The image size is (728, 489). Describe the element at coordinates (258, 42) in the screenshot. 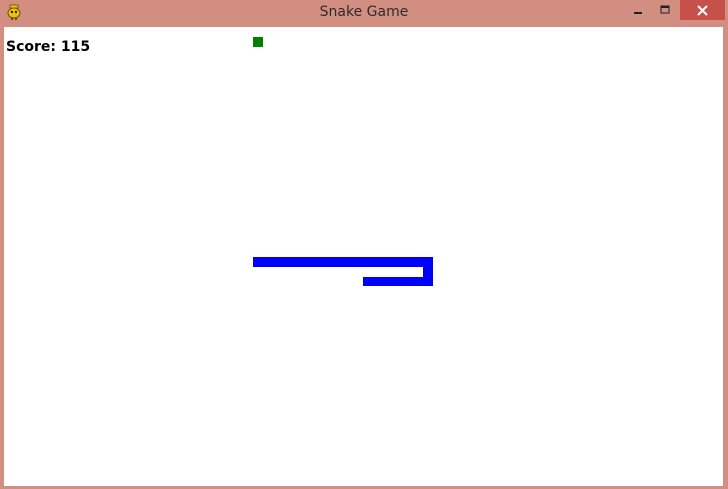

I see `food-pellet` at that location.